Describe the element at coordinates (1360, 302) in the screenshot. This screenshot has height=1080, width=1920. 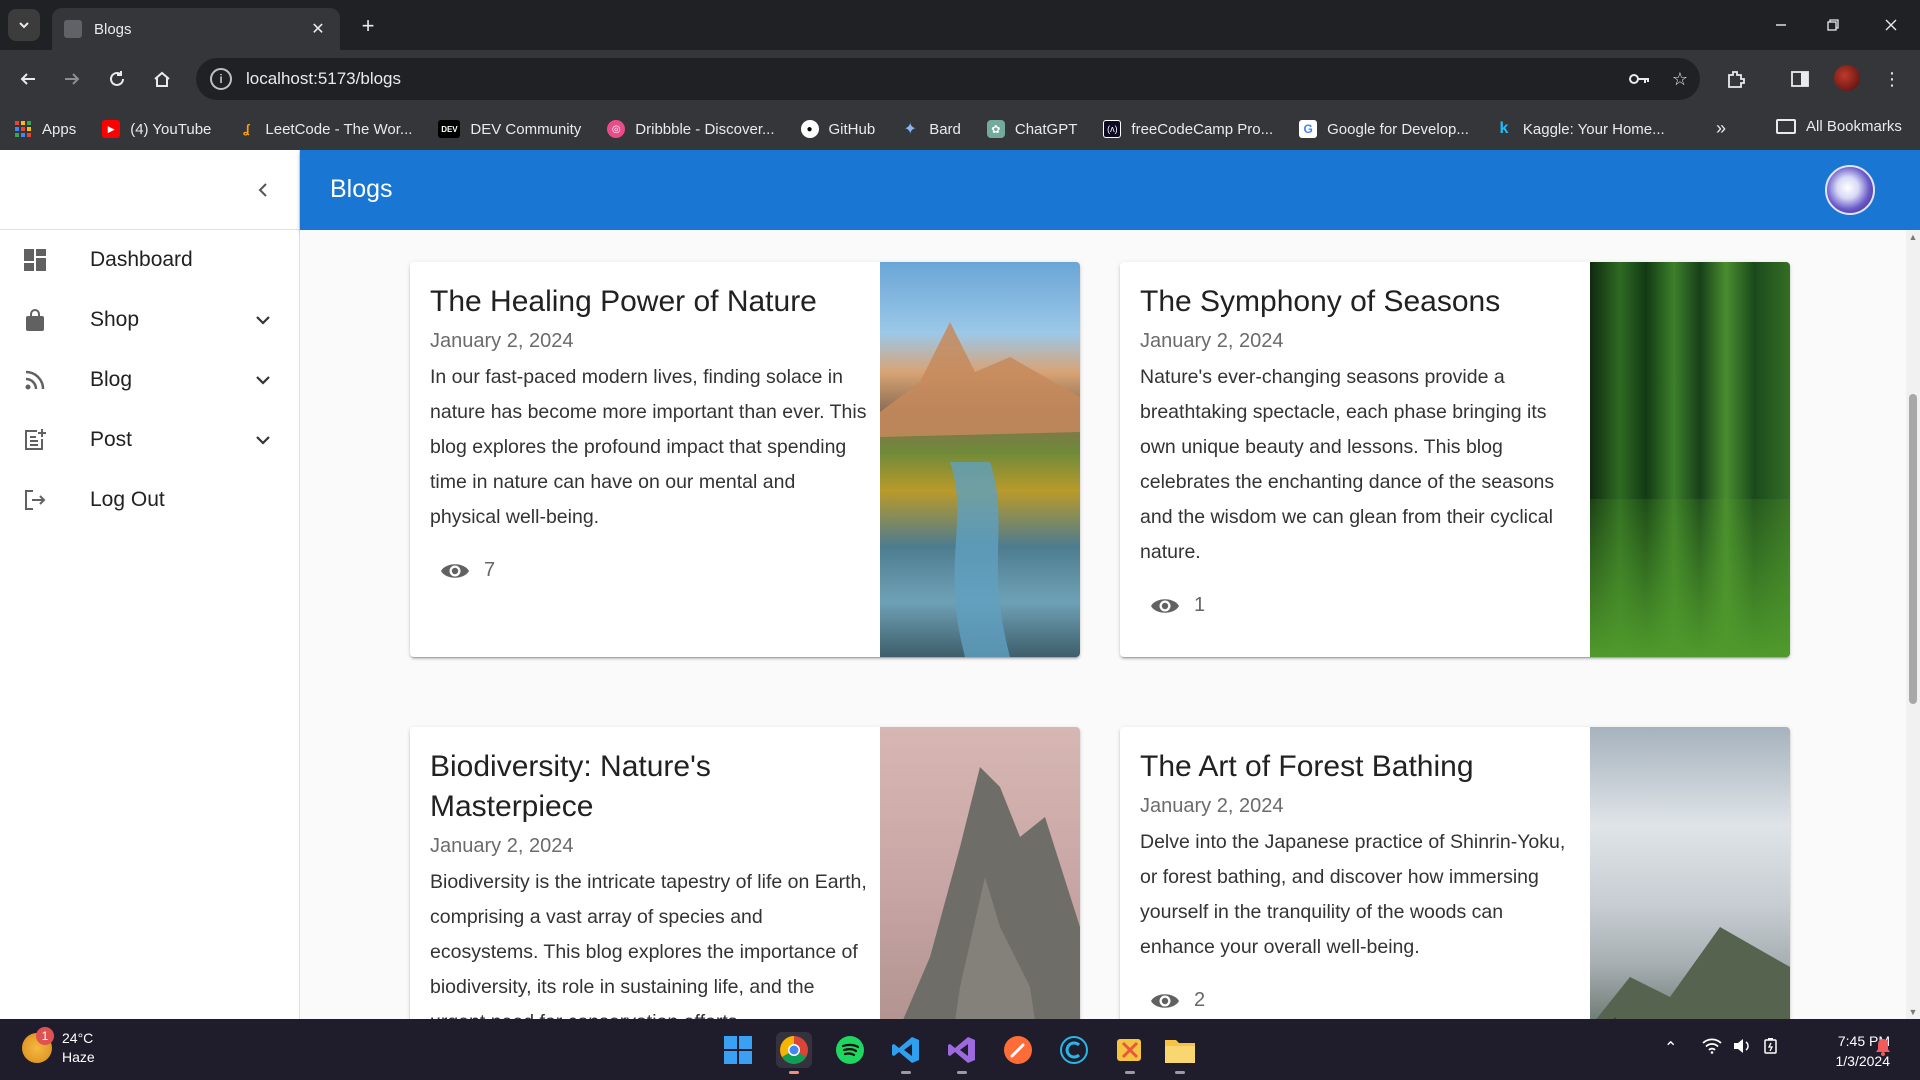
I see `blog-title: The Symphony of Seasons` at that location.